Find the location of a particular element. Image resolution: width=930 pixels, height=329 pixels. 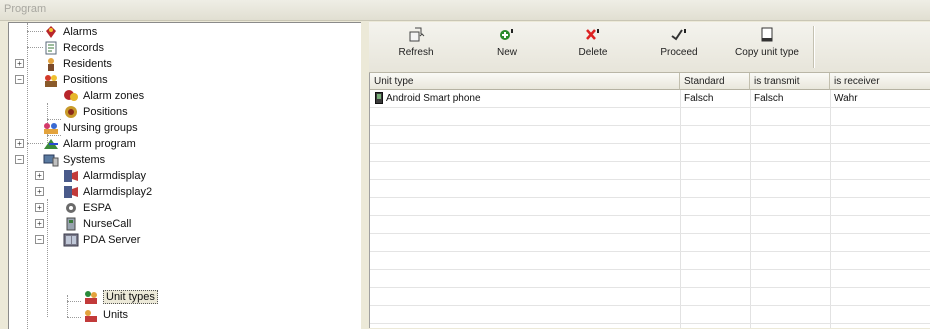

proceed-label: Proceed is located at coordinates (679, 52).